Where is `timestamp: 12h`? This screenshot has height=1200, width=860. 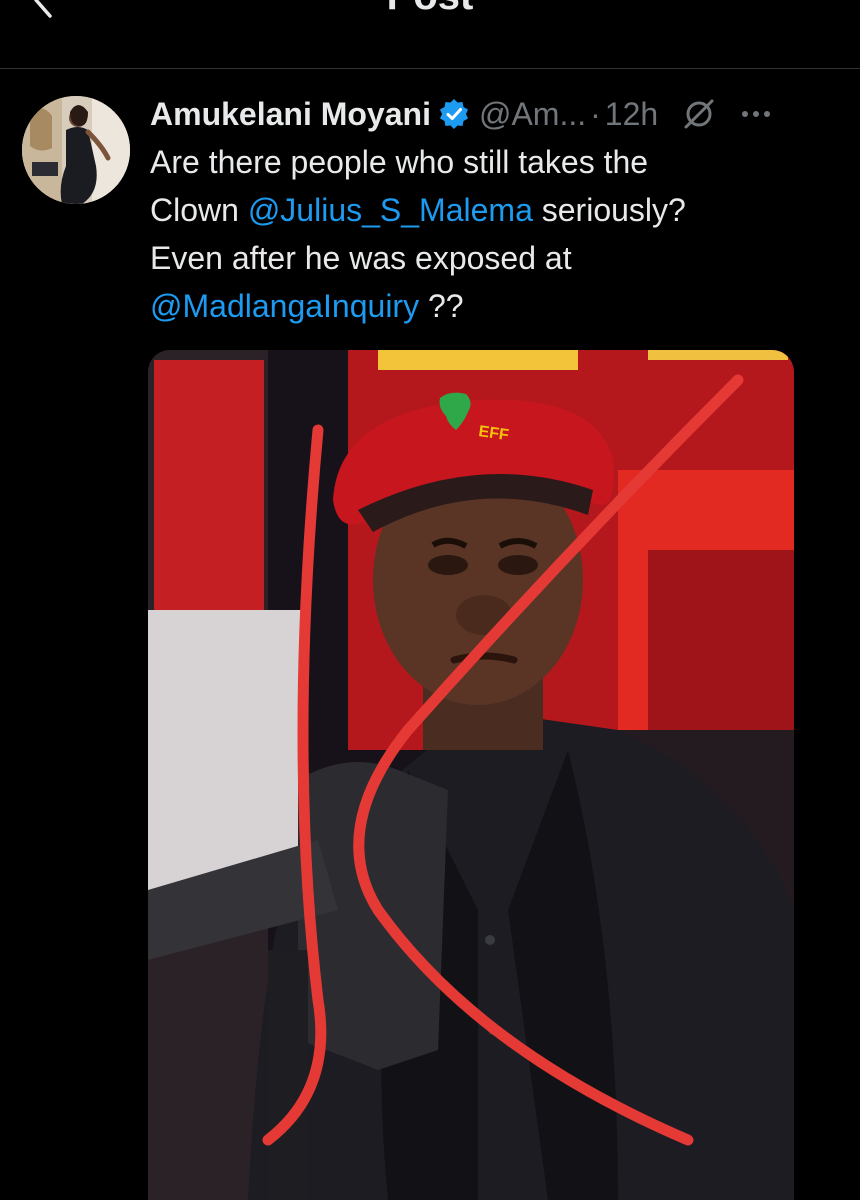 timestamp: 12h is located at coordinates (631, 114).